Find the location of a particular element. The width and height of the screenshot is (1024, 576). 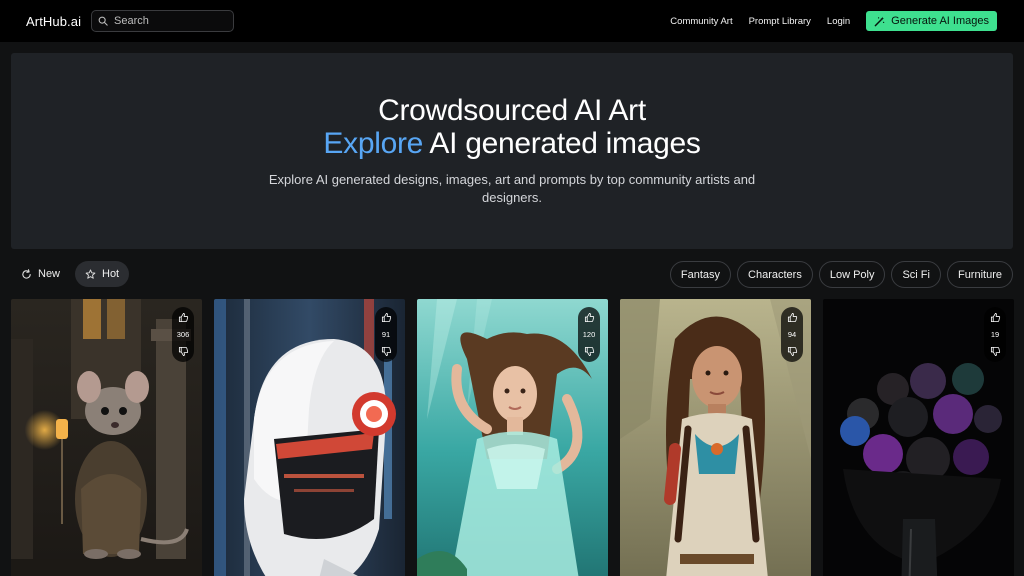

generate-ai-images-button: Generate AI Images is located at coordinates (931, 21).